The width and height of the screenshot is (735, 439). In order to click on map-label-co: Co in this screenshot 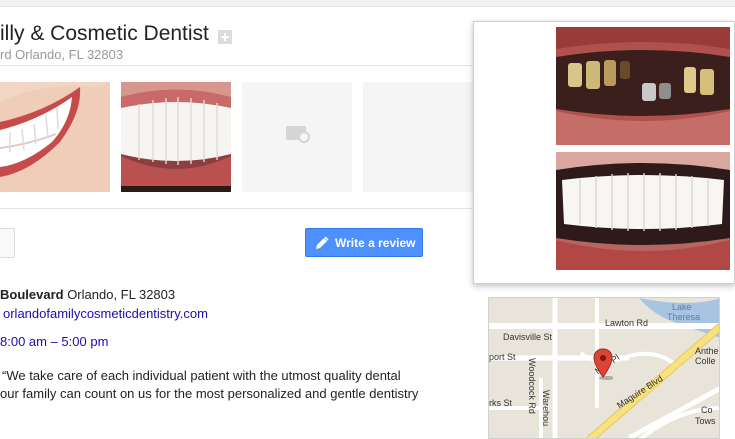, I will do `click(707, 410)`.